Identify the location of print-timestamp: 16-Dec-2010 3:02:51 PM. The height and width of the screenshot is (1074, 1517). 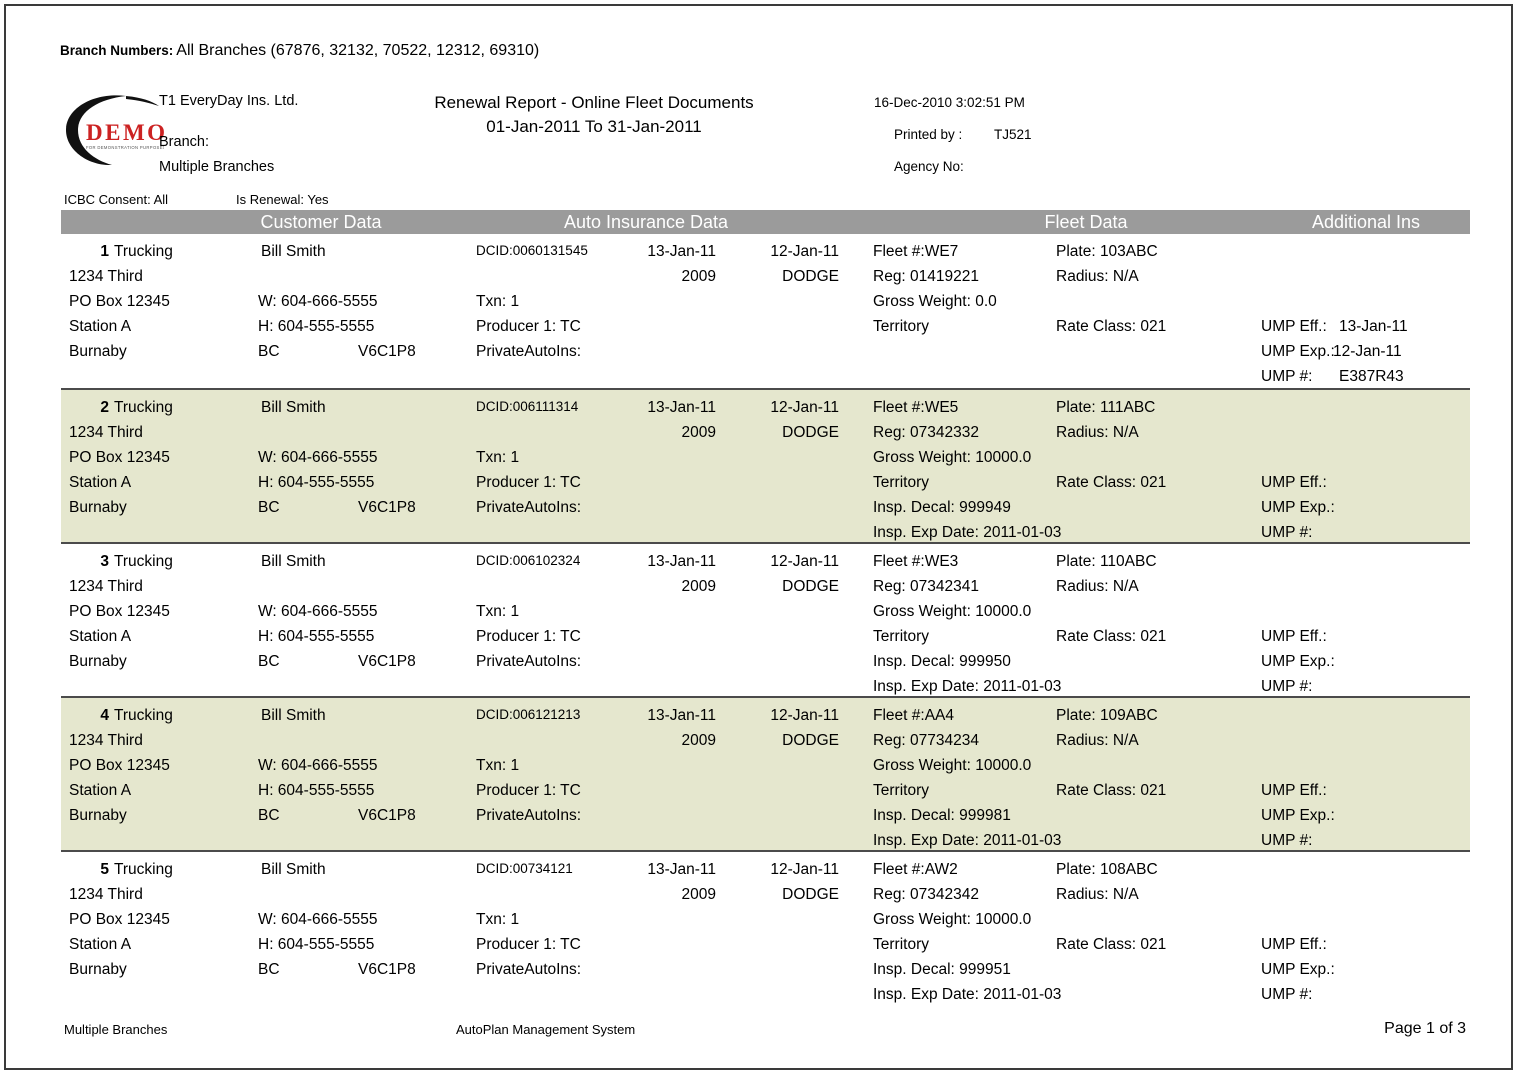
(949, 102).